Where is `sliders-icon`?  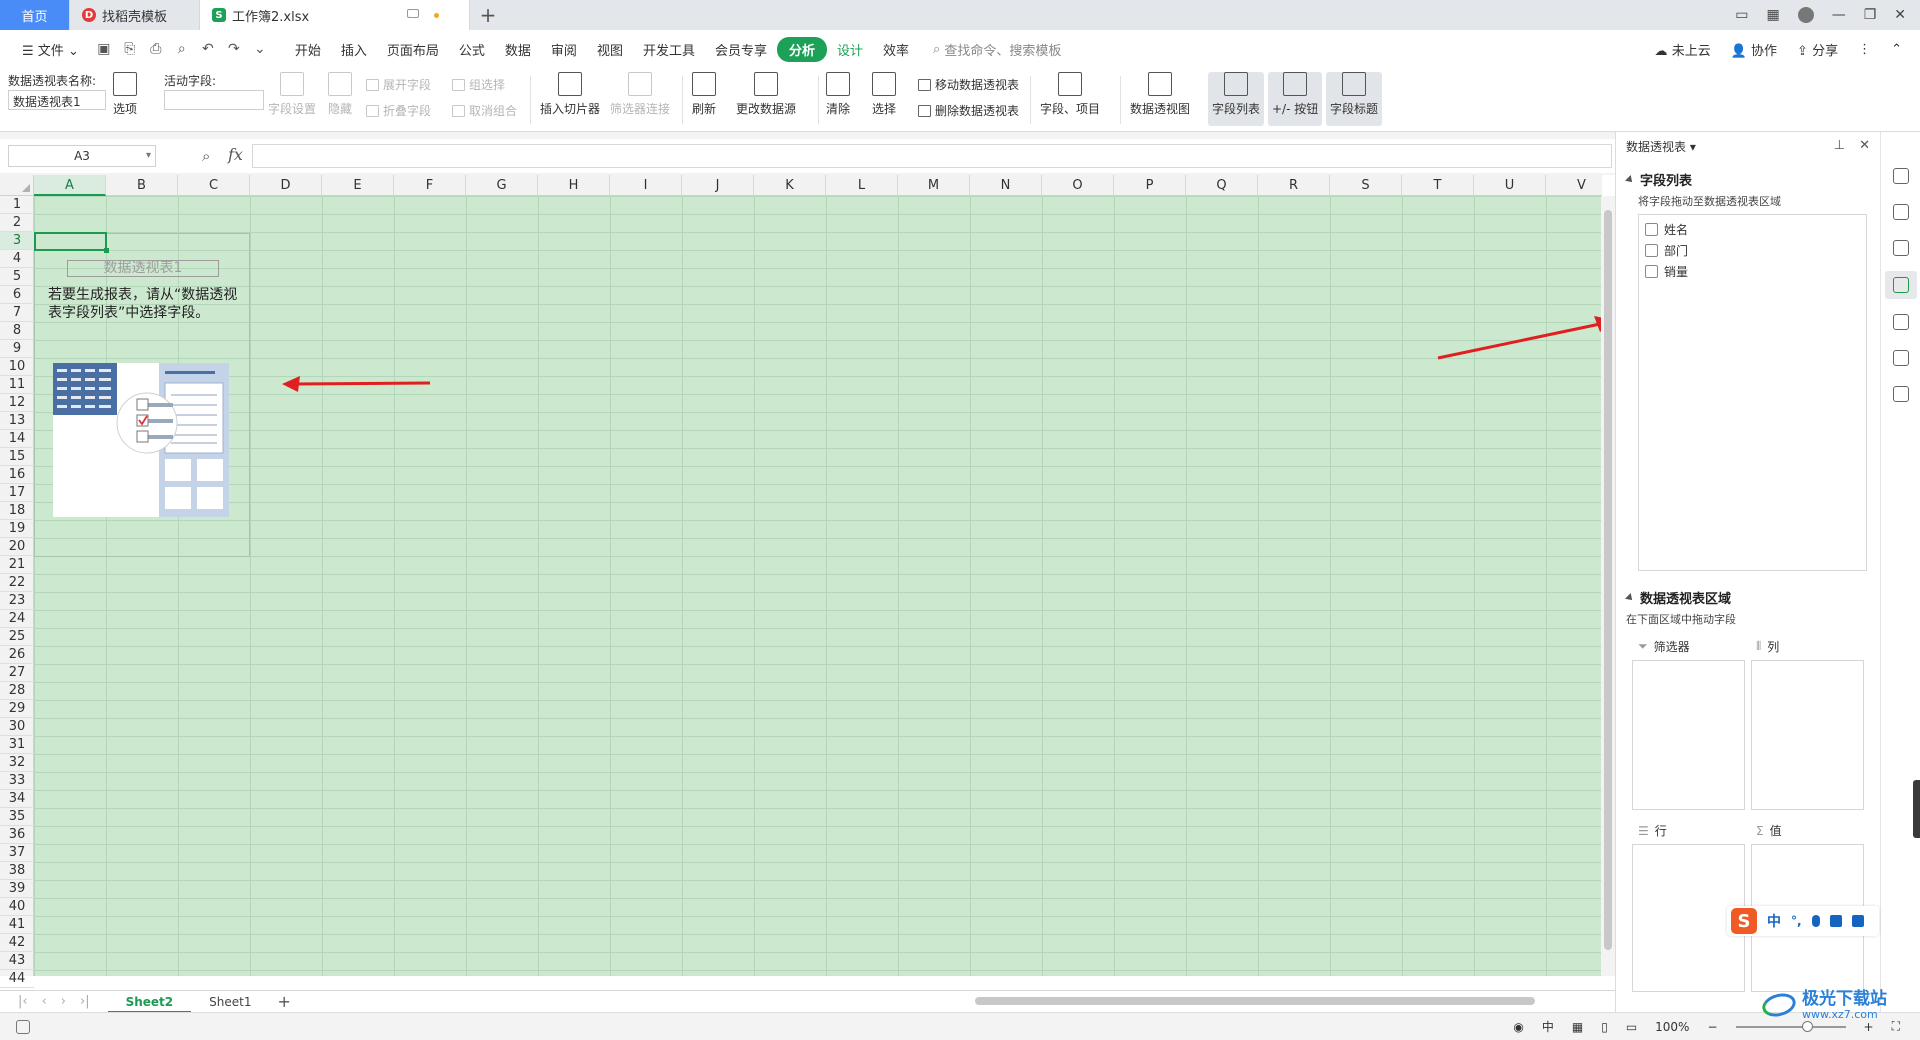
sliders-icon is located at coordinates (1901, 248).